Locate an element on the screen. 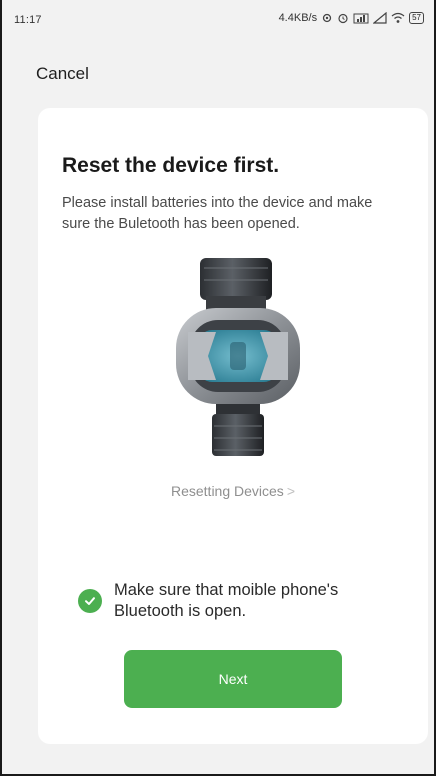 The width and height of the screenshot is (436, 776). gear-icon is located at coordinates (327, 18).